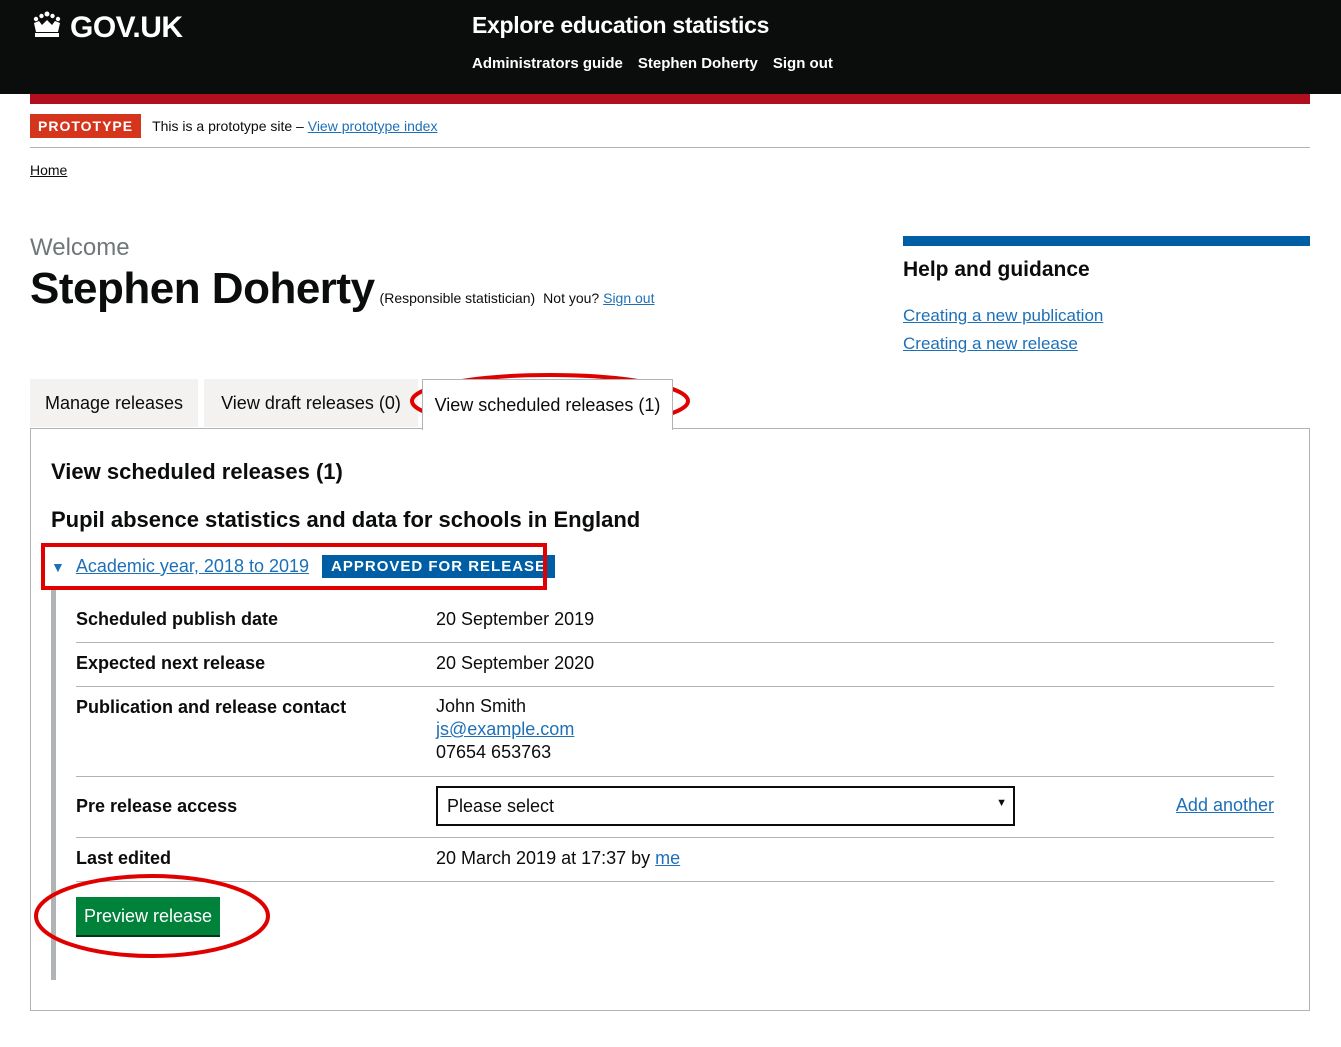 The width and height of the screenshot is (1341, 1047). What do you see at coordinates (211, 707) in the screenshot?
I see `summary-key: Publication and release contact` at bounding box center [211, 707].